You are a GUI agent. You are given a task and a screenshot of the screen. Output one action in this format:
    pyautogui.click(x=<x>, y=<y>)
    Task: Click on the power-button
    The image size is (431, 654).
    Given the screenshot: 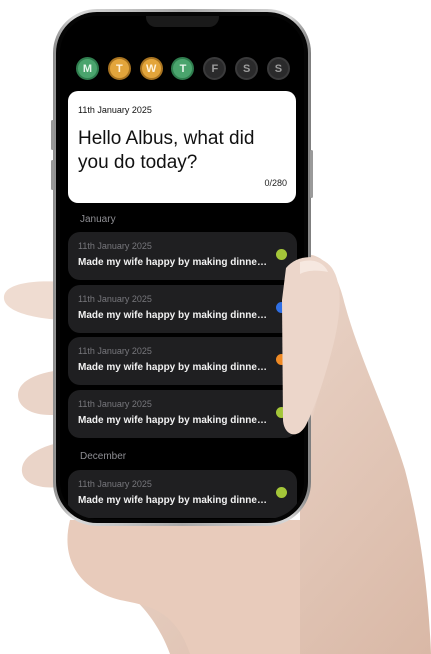 What is the action you would take?
    pyautogui.click(x=311, y=174)
    